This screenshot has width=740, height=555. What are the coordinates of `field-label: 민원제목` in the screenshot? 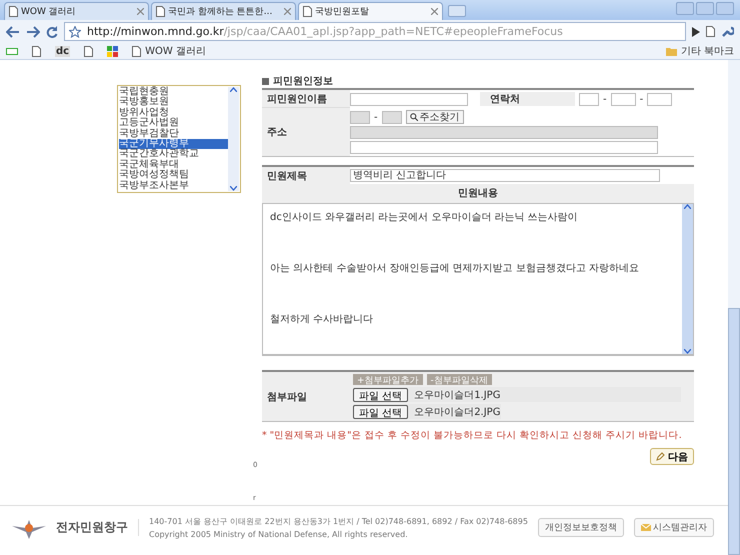 It's located at (306, 175).